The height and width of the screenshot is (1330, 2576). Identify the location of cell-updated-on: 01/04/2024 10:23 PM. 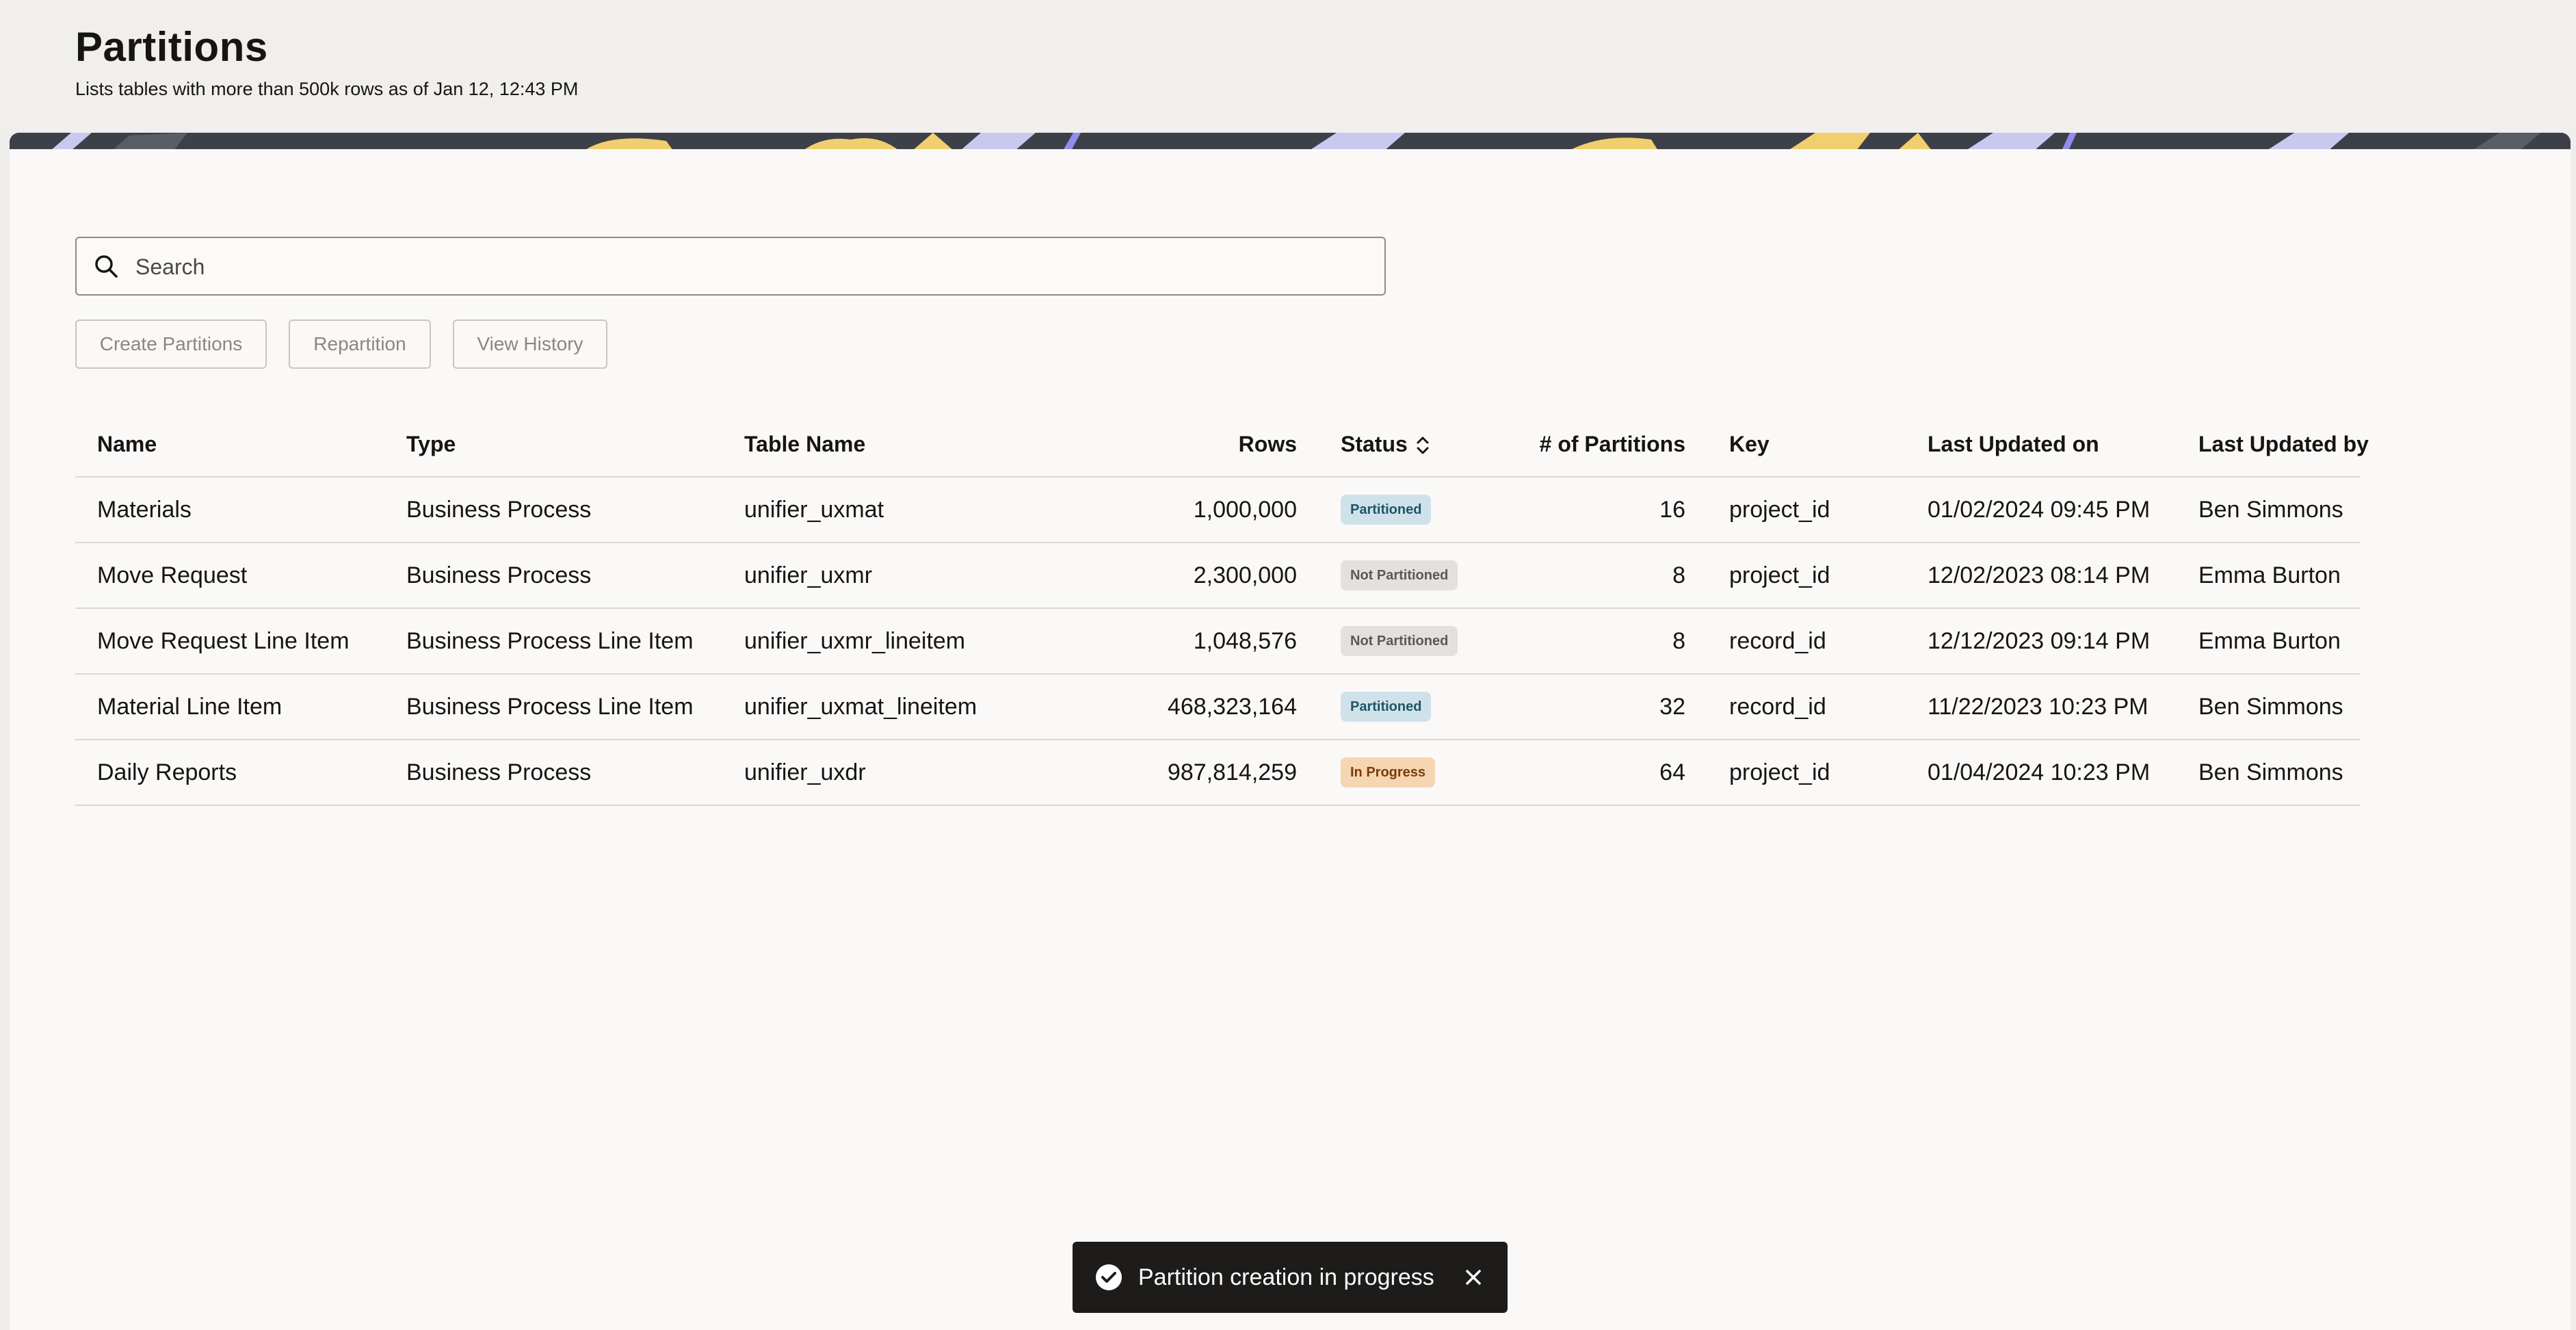
(2041, 773).